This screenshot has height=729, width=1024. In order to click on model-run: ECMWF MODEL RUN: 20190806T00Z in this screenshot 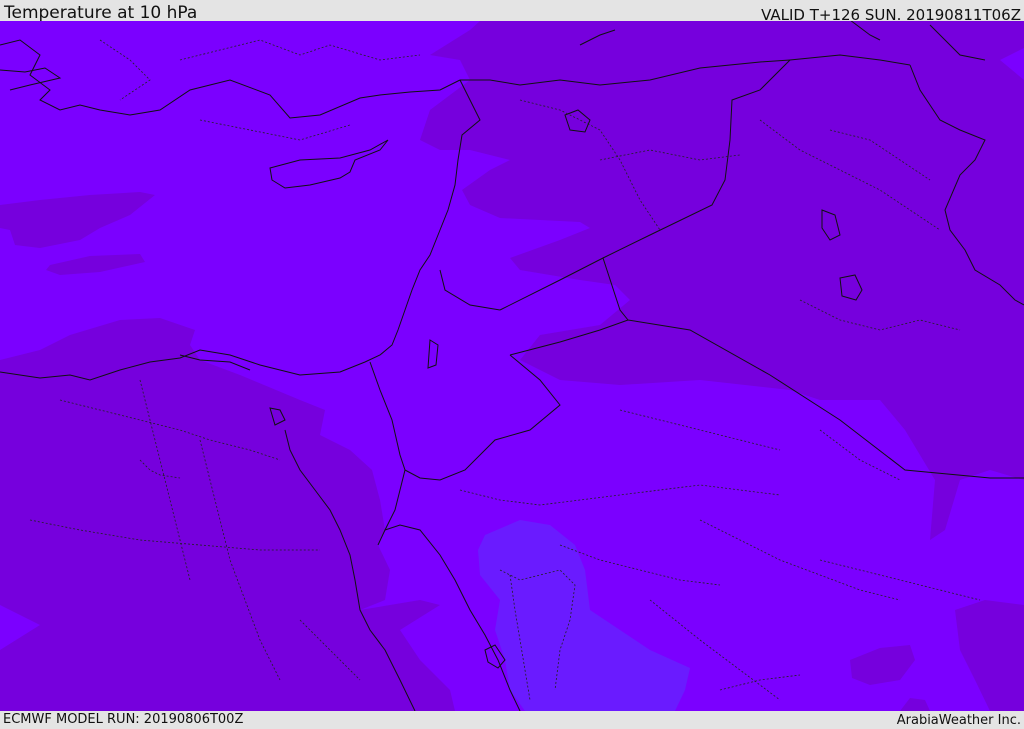, I will do `click(123, 719)`.